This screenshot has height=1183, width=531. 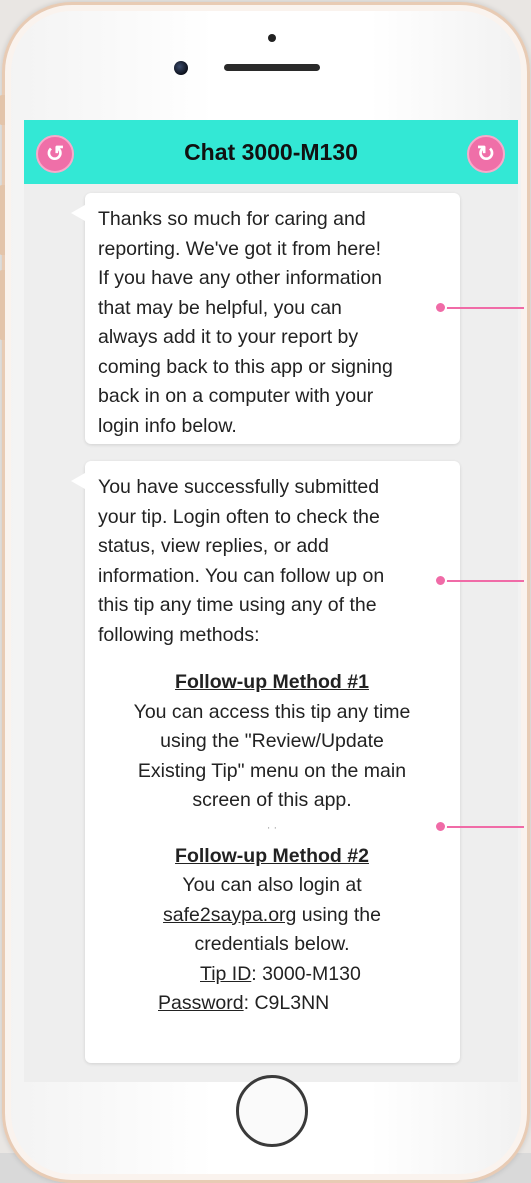 What do you see at coordinates (245, 366) in the screenshot?
I see `message-line: coming back to this app or signing` at bounding box center [245, 366].